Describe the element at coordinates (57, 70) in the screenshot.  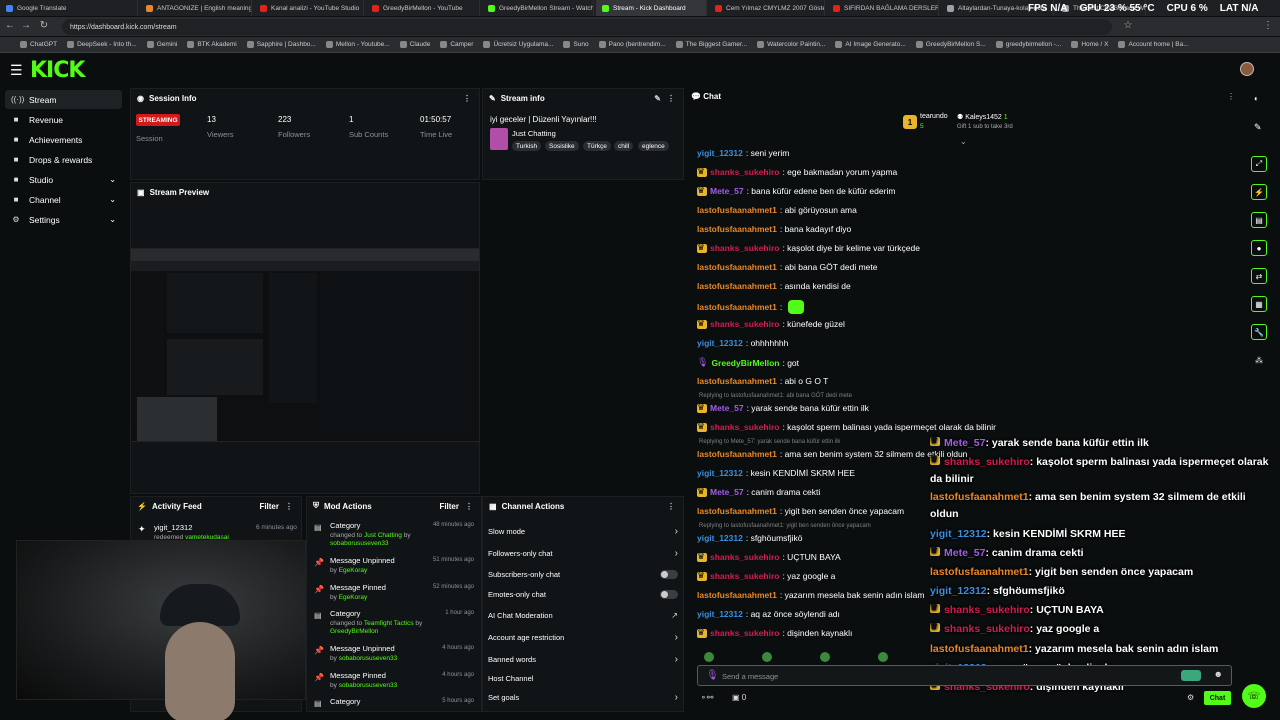
I see `kick-logo: KICK` at that location.